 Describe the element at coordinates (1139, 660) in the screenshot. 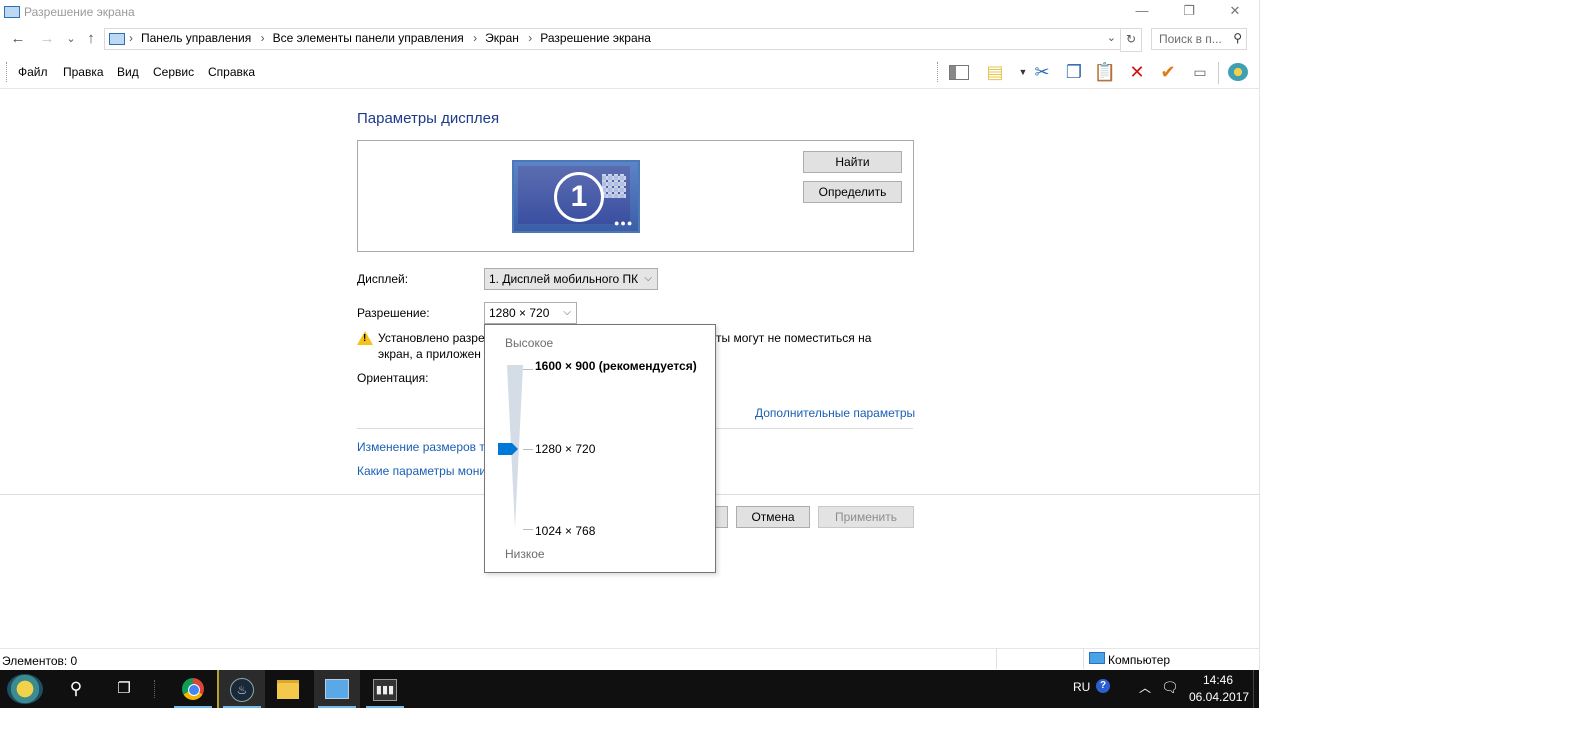

I see `computer-label: Компьютер` at that location.